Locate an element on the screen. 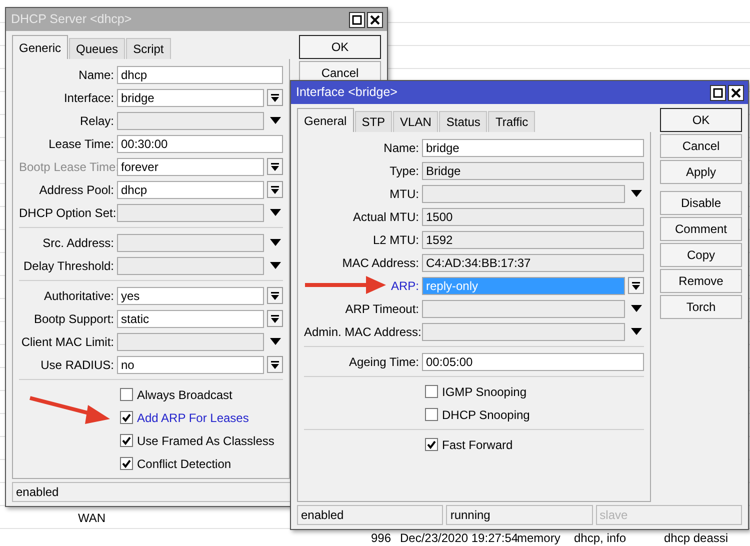 The width and height of the screenshot is (750, 546). field-label: ARP Timeout: is located at coordinates (382, 309).